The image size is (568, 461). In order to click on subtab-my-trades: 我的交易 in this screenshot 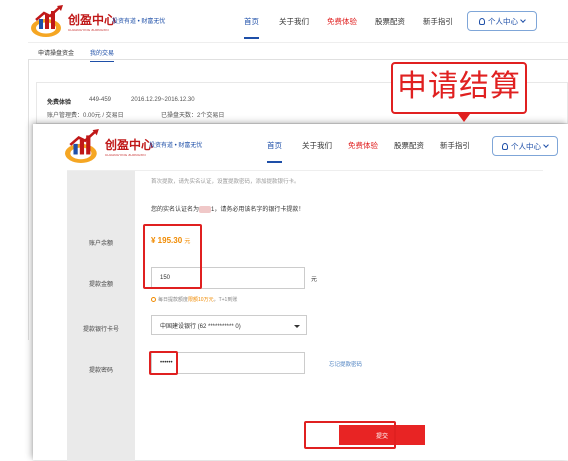, I will do `click(102, 55)`.